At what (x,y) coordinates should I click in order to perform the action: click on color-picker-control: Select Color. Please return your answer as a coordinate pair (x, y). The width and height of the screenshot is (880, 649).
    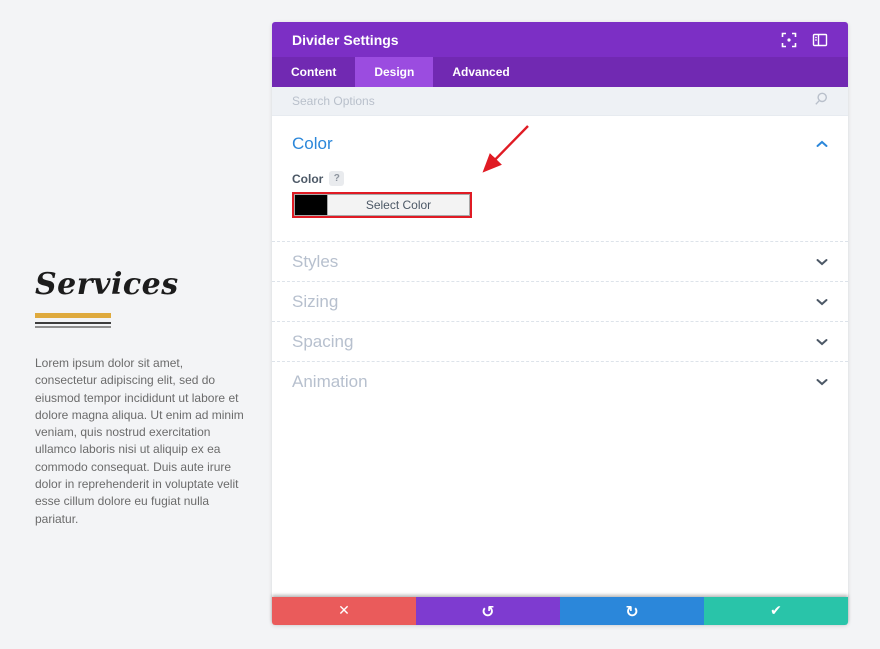
    Looking at the image, I should click on (382, 205).